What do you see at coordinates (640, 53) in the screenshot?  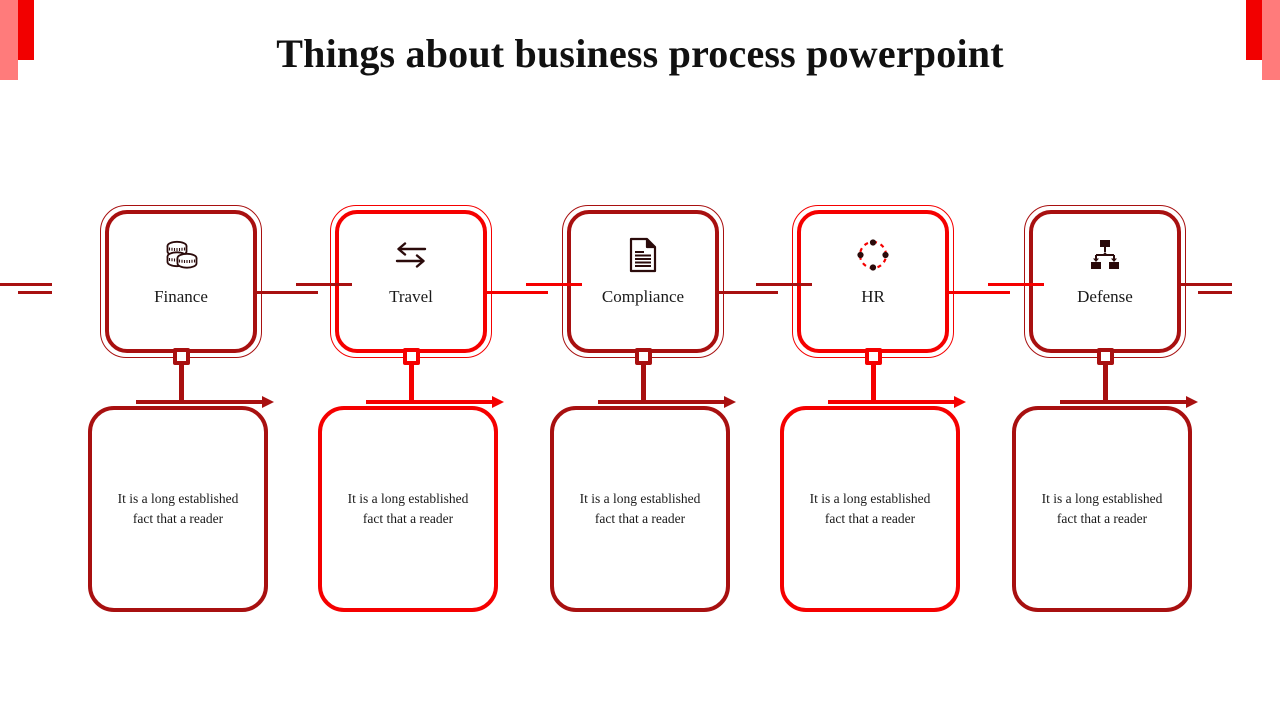 I see `page-title: Things about business process powerpoint` at bounding box center [640, 53].